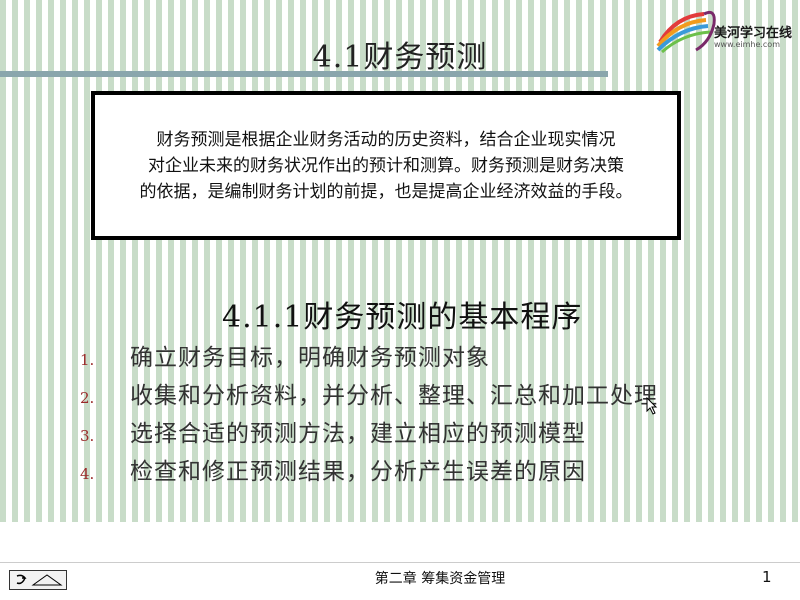  I want to click on list-item: 2. 收集和分析资料，并分析、整理、汇总和加工处理, so click(430, 395).